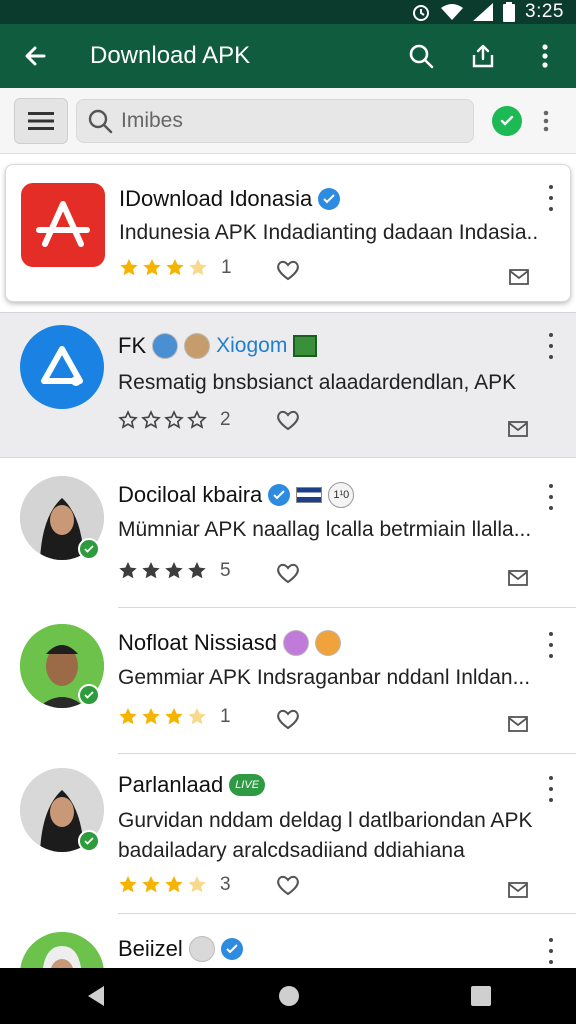  I want to click on chat-button, so click(507, 120).